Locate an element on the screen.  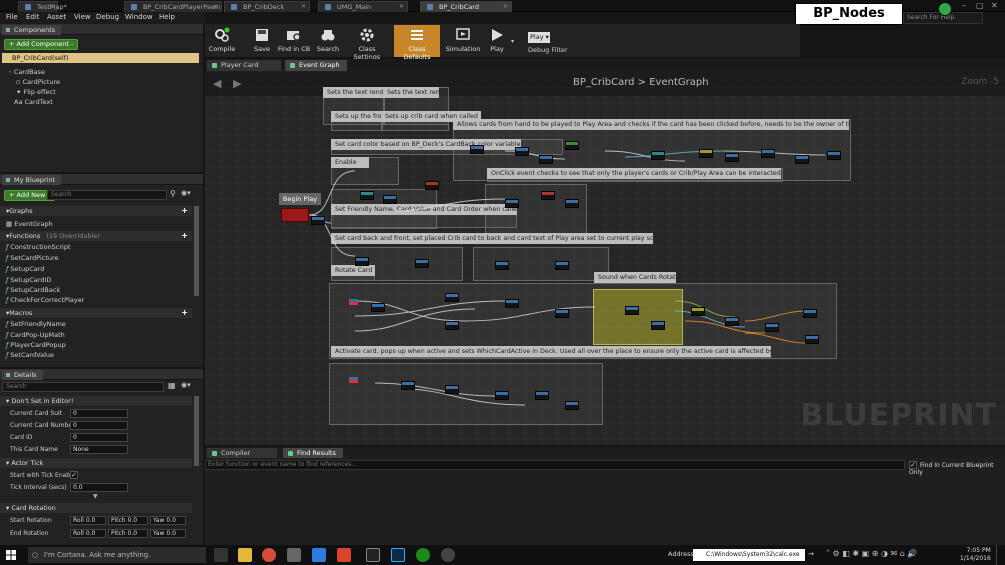
xbox-icon is located at coordinates (423, 555).